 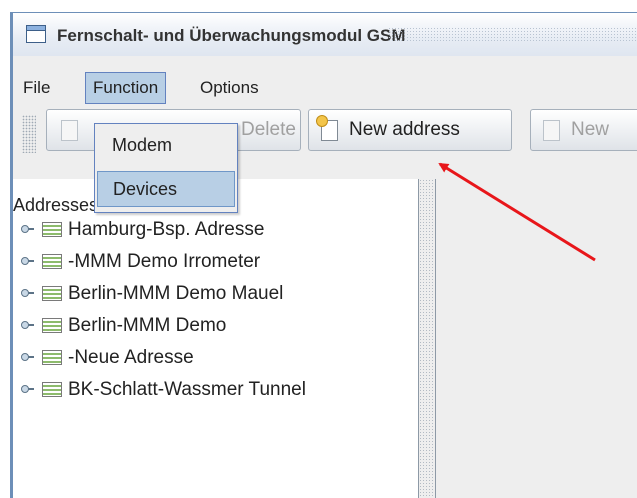 I want to click on menu-item-modem: Modem, so click(x=166, y=145).